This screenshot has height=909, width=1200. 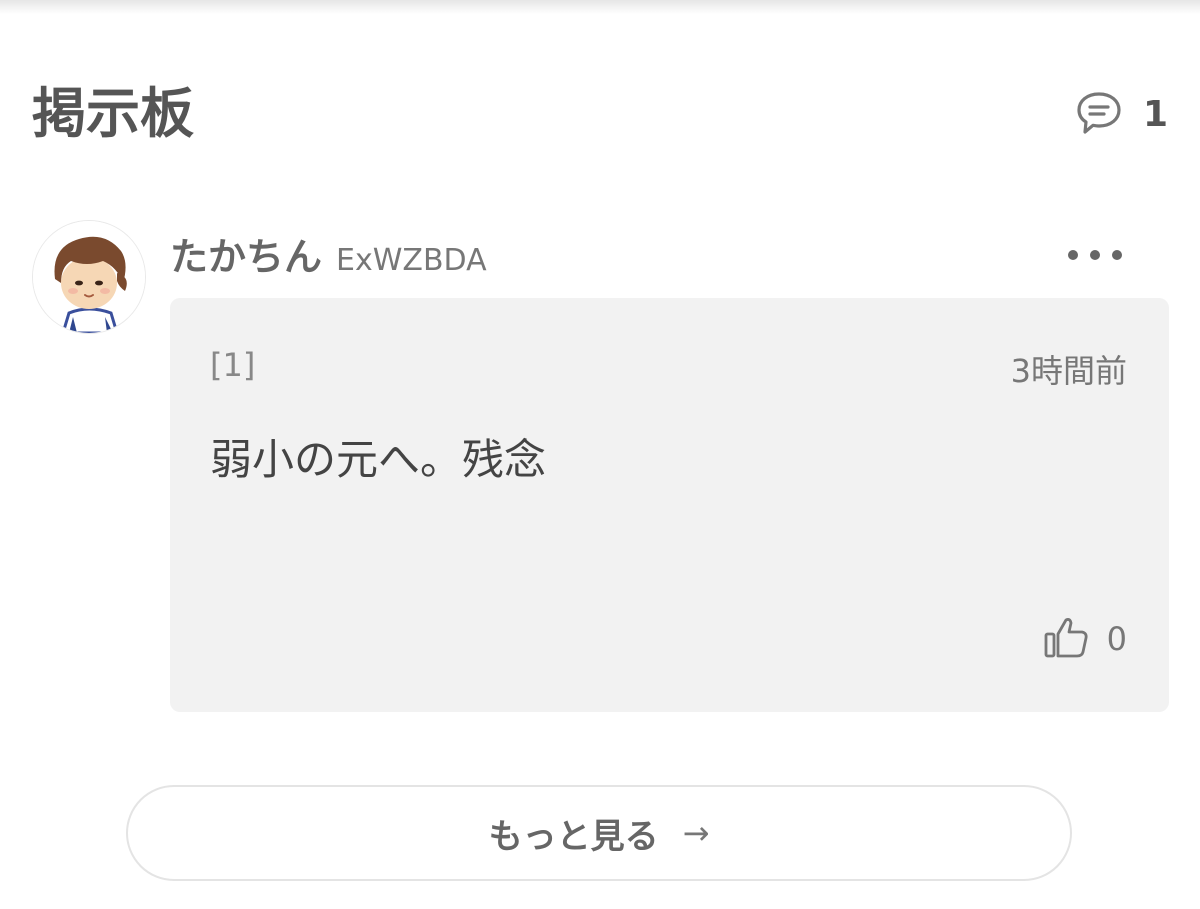 I want to click on board-header: 掲示板 1, so click(x=600, y=114).